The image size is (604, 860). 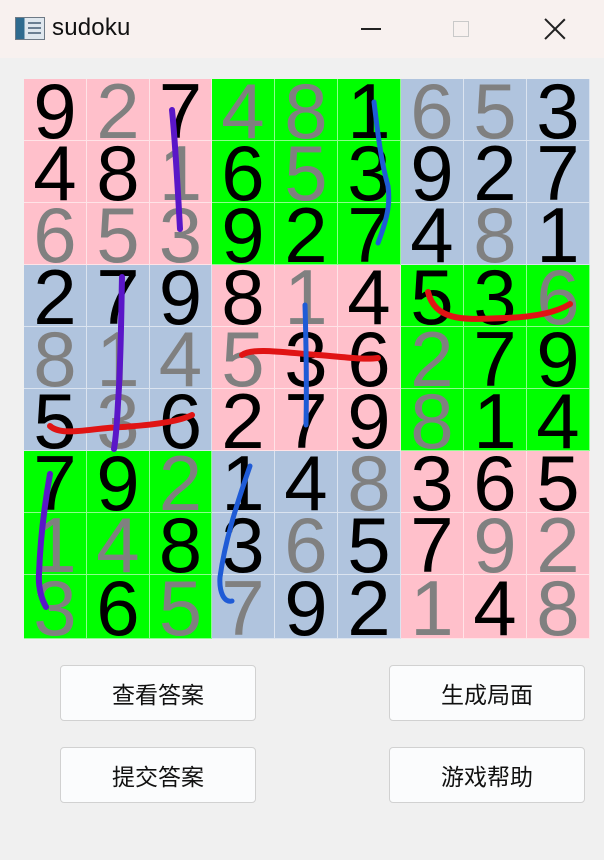 I want to click on submit-answer-button: 提交答案, so click(x=158, y=775).